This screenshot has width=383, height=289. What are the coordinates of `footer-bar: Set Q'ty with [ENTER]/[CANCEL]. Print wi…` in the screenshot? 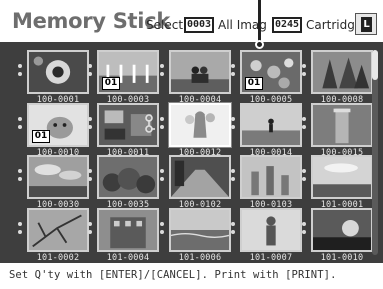 It's located at (191, 276).